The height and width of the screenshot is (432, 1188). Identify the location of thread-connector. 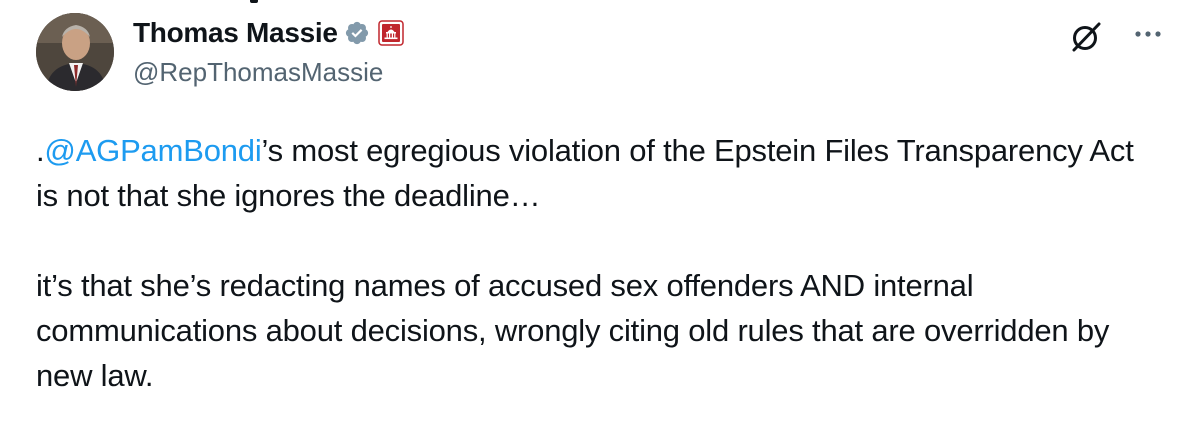
(254, 1).